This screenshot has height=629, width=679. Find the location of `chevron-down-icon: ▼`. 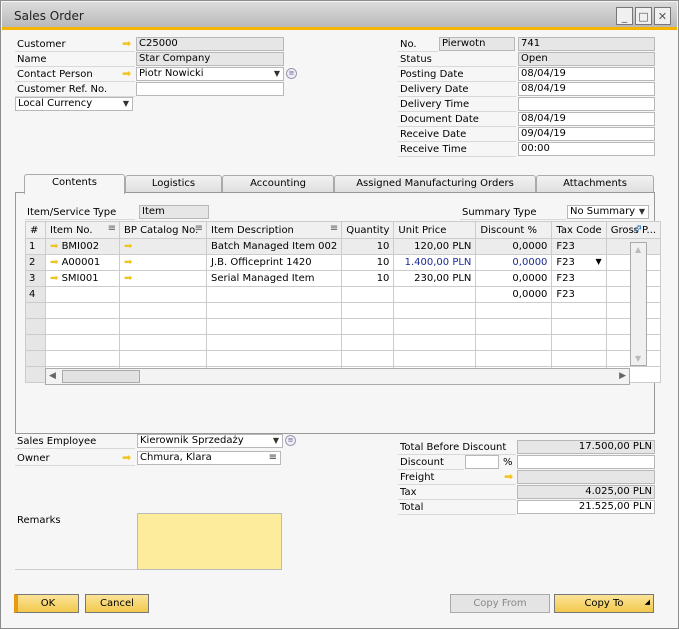

chevron-down-icon: ▼ is located at coordinates (277, 74).